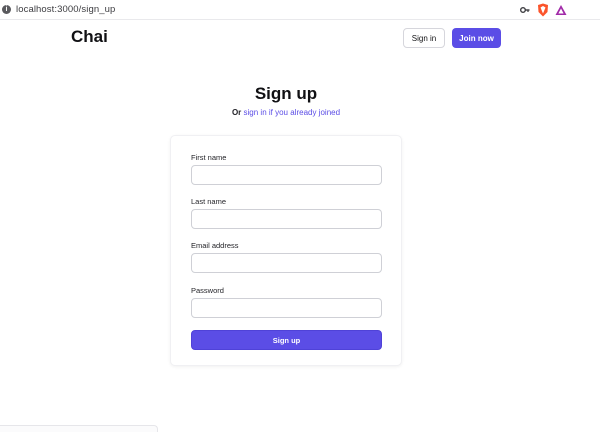  I want to click on key-icon, so click(525, 10).